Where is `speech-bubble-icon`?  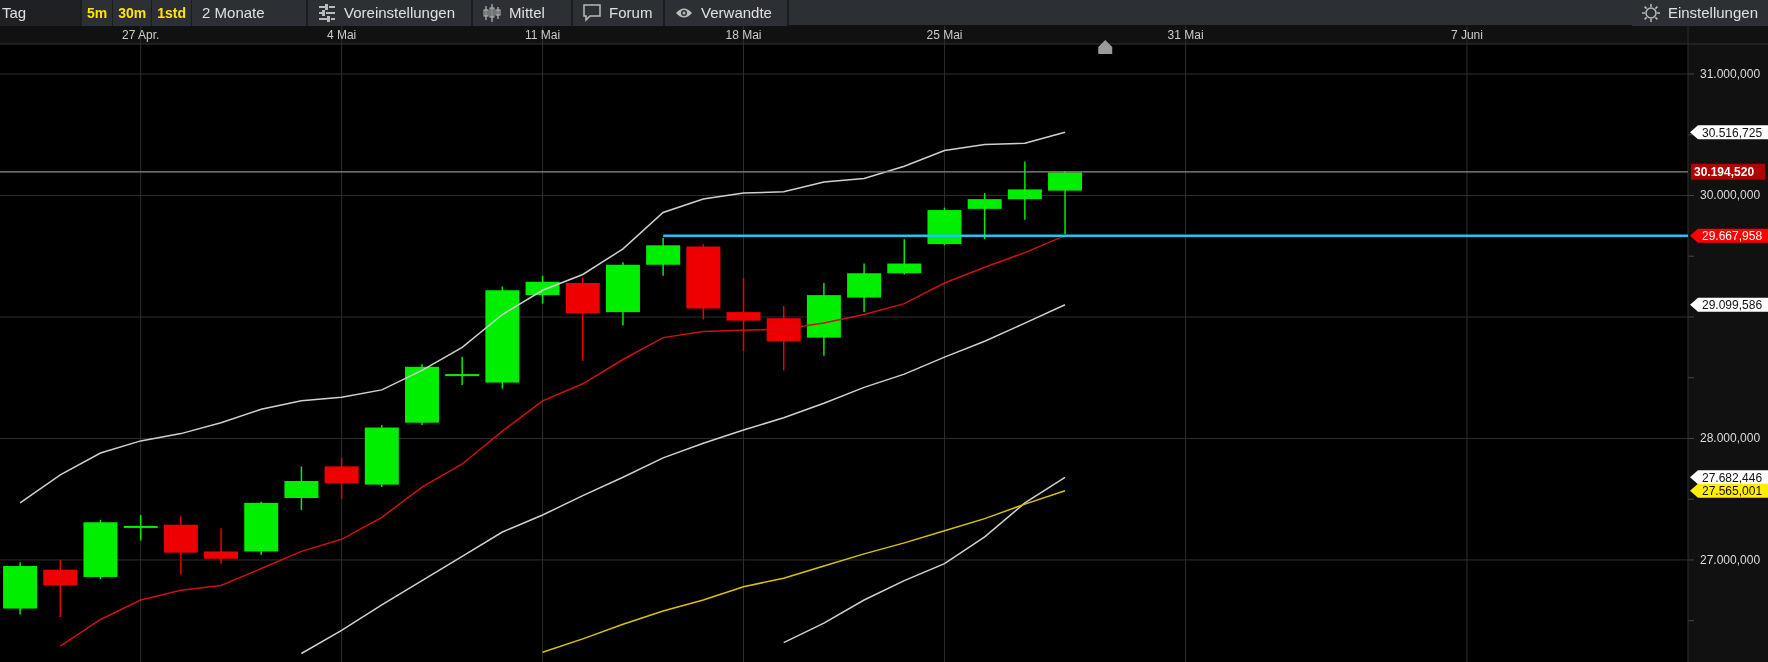 speech-bubble-icon is located at coordinates (592, 13).